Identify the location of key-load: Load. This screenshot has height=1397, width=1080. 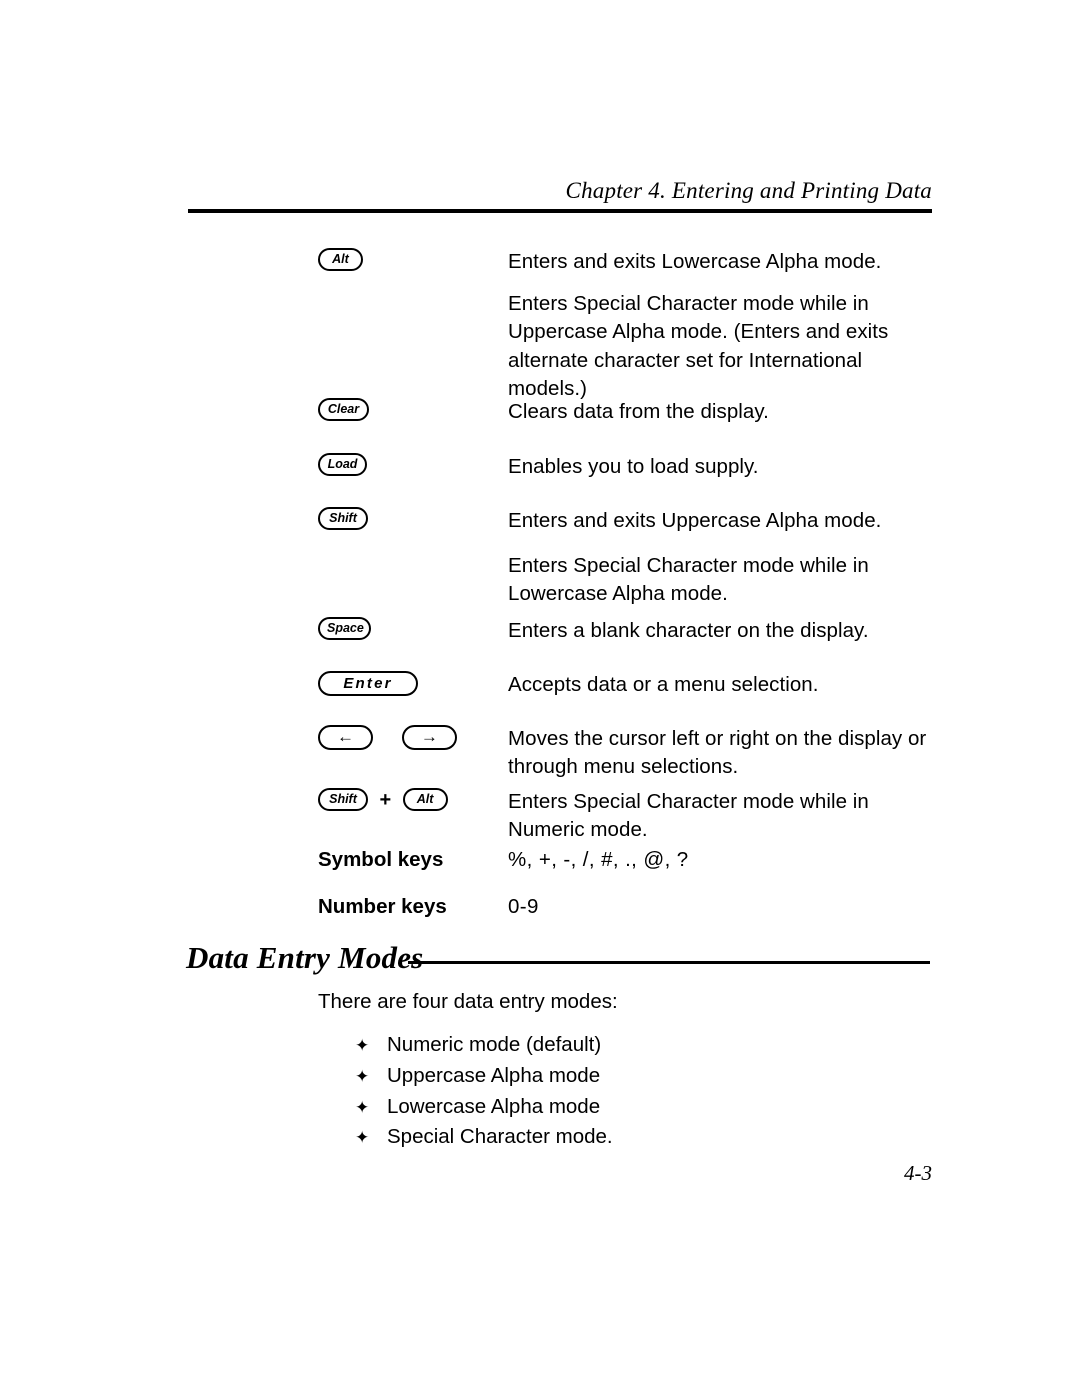
(342, 464).